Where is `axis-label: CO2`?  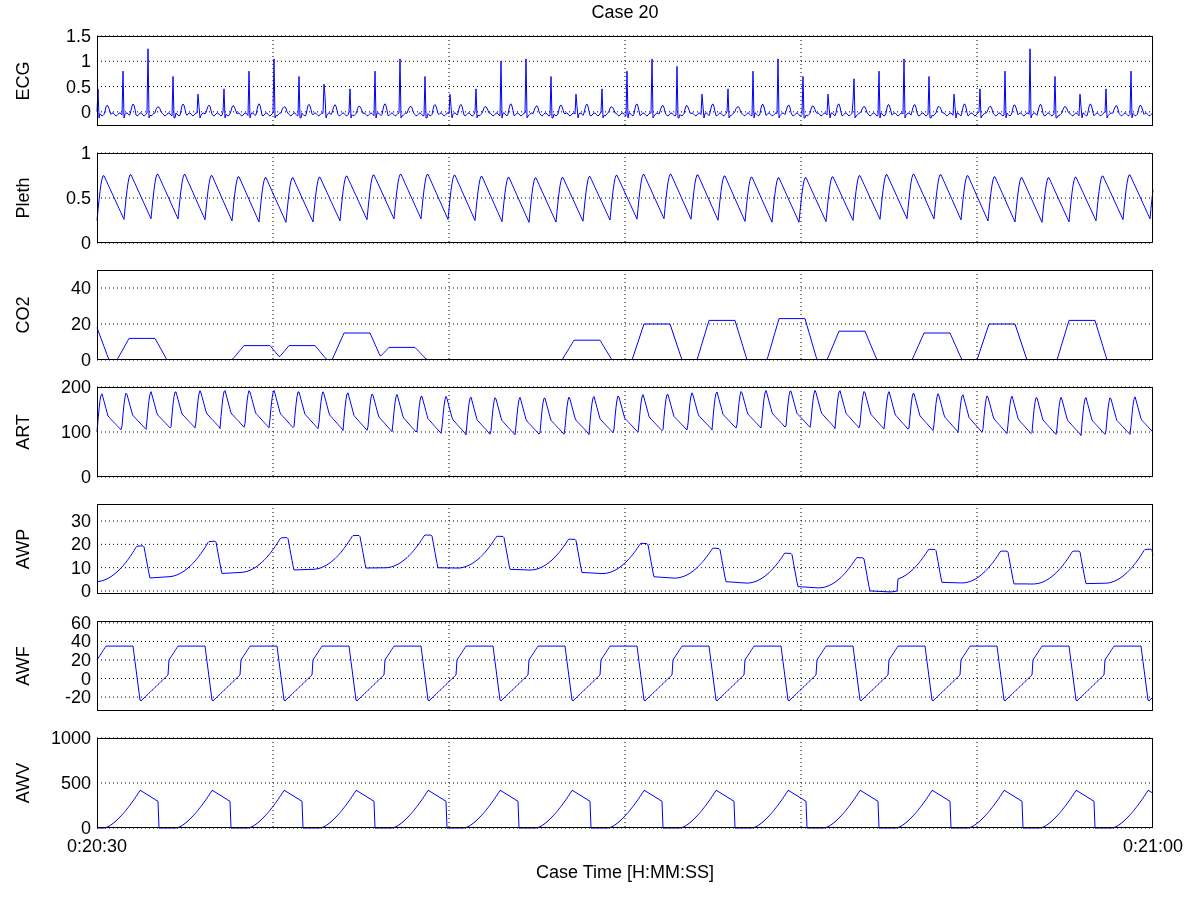
axis-label: CO2 is located at coordinates (23, 315).